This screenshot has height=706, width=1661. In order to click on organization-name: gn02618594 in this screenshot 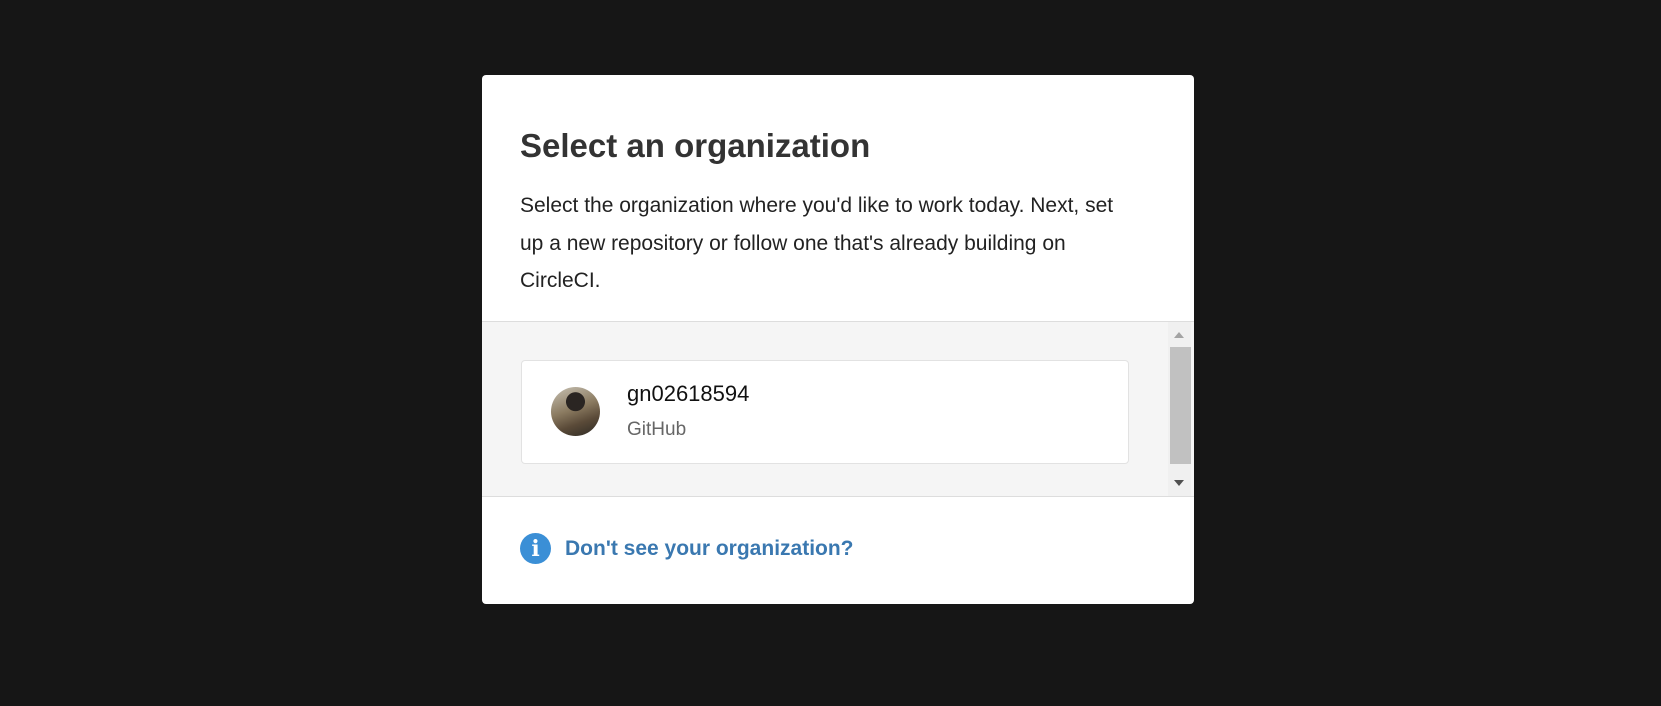, I will do `click(688, 393)`.